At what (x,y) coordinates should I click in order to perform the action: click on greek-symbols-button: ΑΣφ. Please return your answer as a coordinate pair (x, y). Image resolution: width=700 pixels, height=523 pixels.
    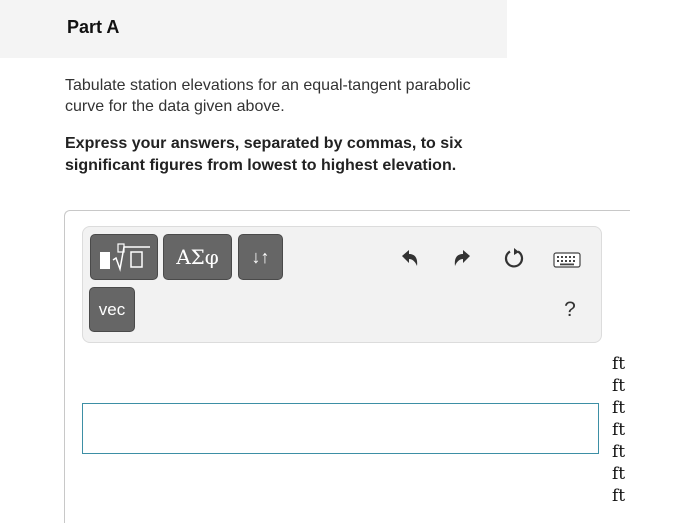
    Looking at the image, I should click on (197, 257).